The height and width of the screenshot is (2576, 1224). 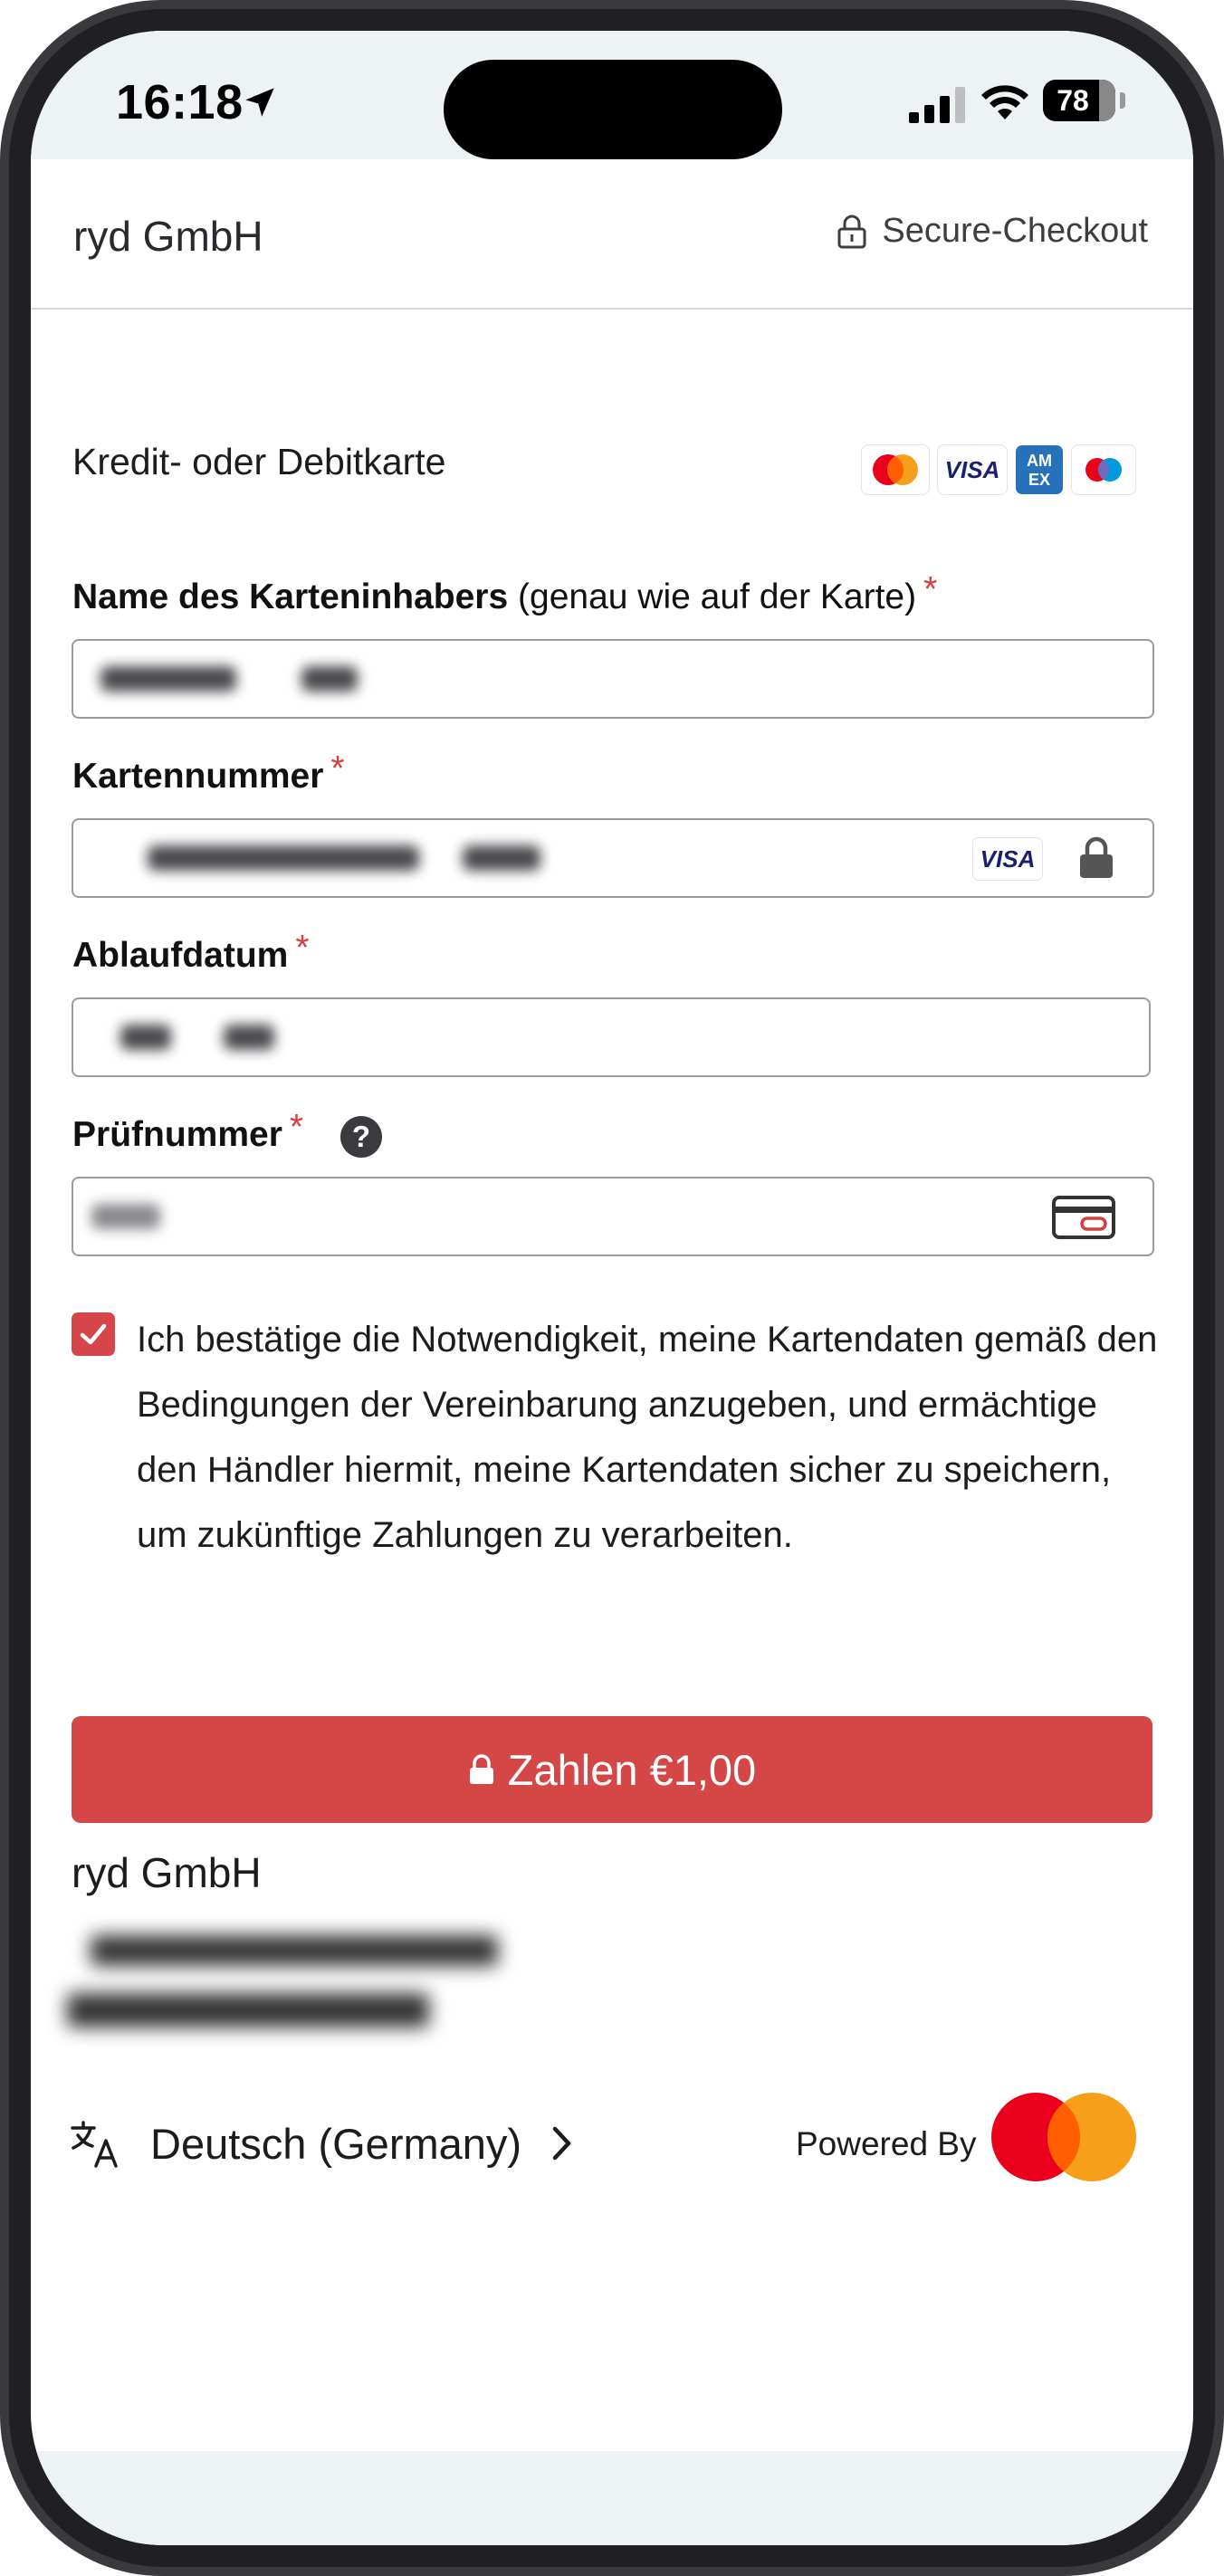 I want to click on amex-logo: AM EX, so click(x=1039, y=469).